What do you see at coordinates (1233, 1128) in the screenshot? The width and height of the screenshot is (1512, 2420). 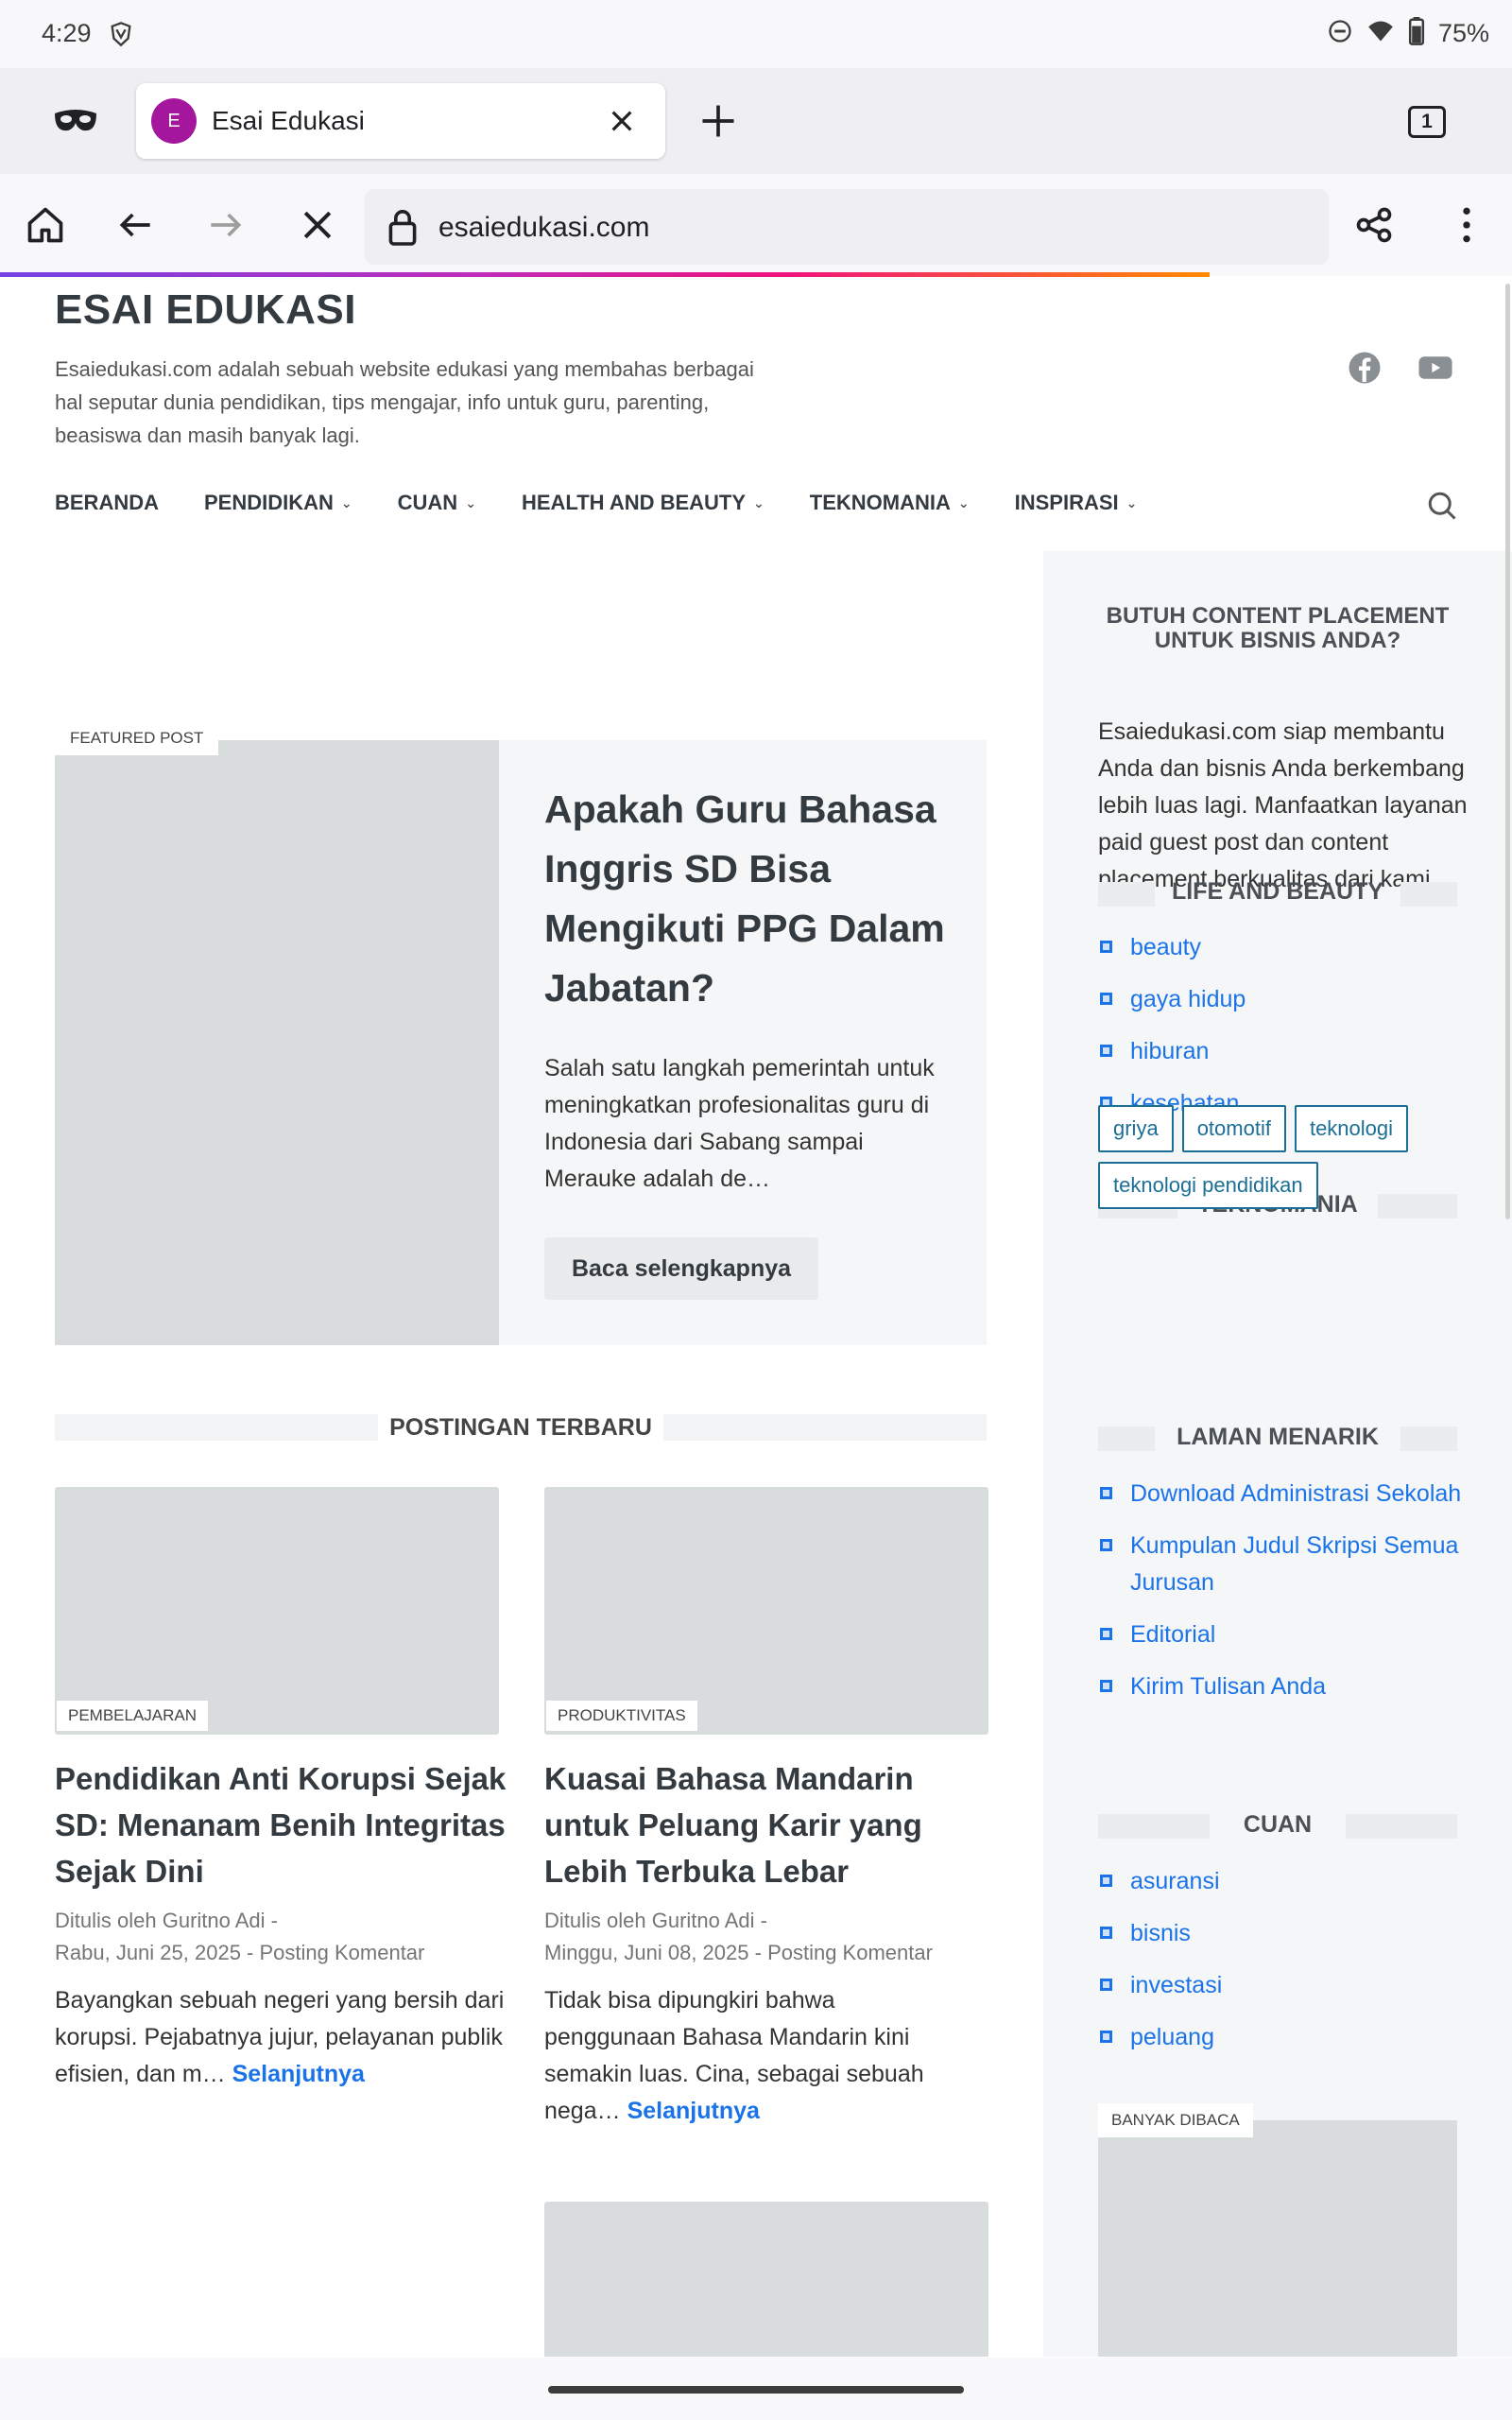 I see `tag-otomotif: otomotif` at bounding box center [1233, 1128].